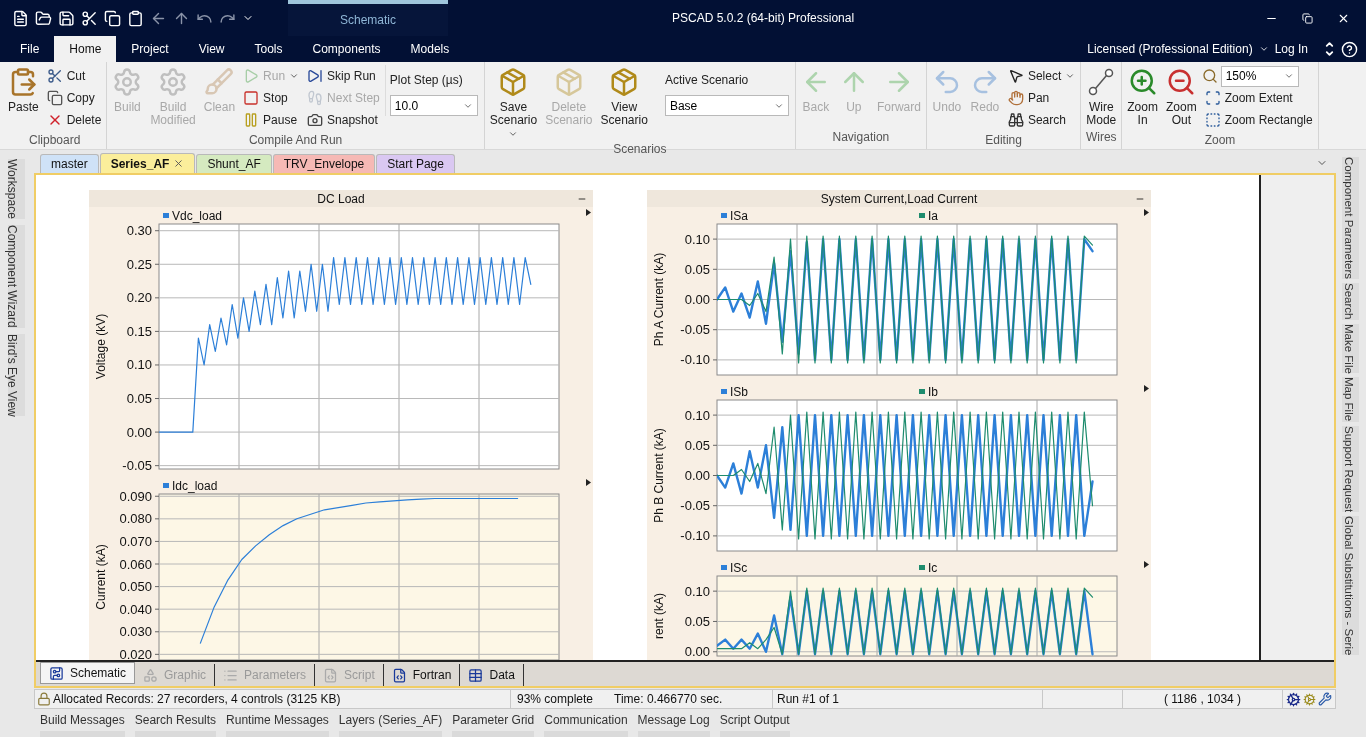  Describe the element at coordinates (150, 49) in the screenshot. I see `menu-tab: Project` at that location.